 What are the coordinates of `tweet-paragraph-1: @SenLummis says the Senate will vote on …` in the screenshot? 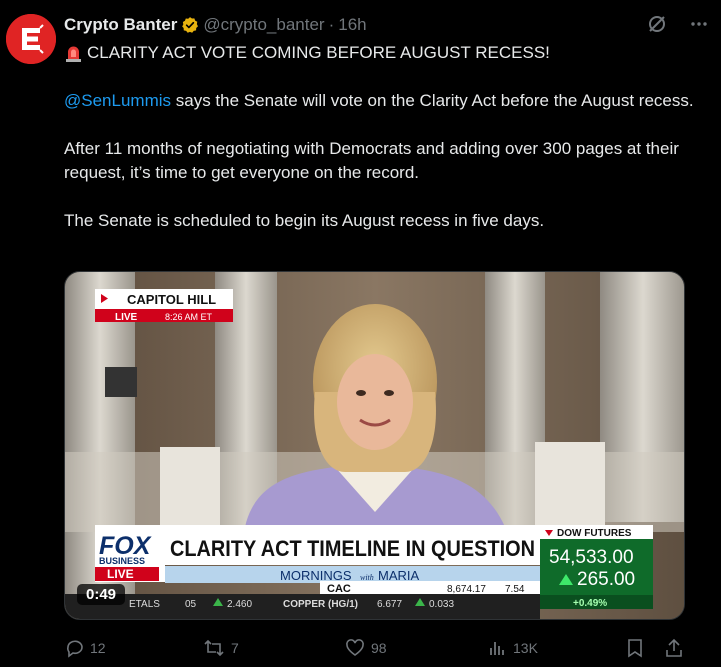 It's located at (379, 101).